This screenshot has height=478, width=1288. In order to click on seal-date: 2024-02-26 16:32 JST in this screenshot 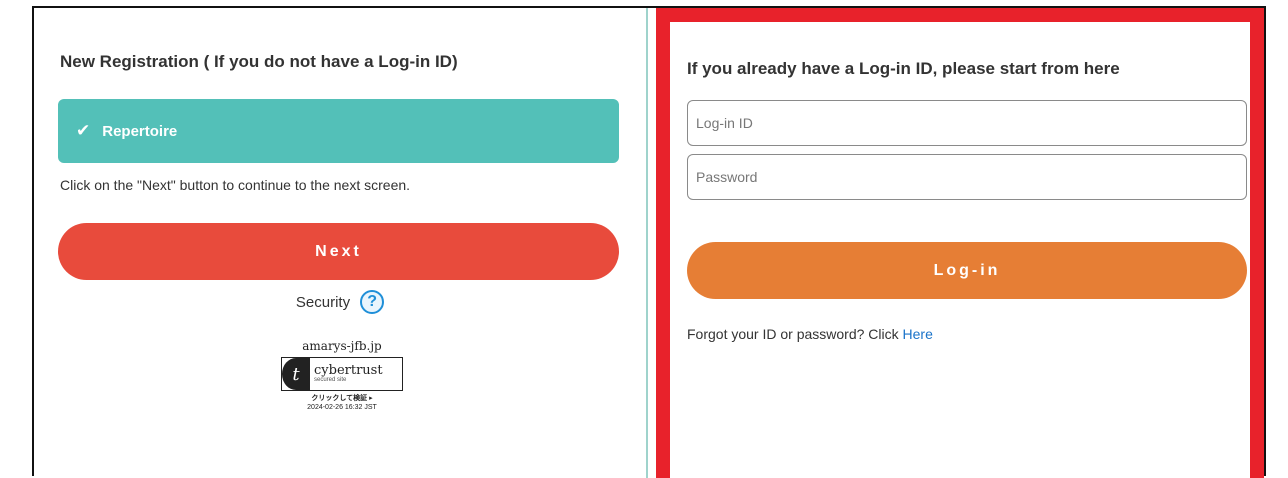, I will do `click(342, 407)`.